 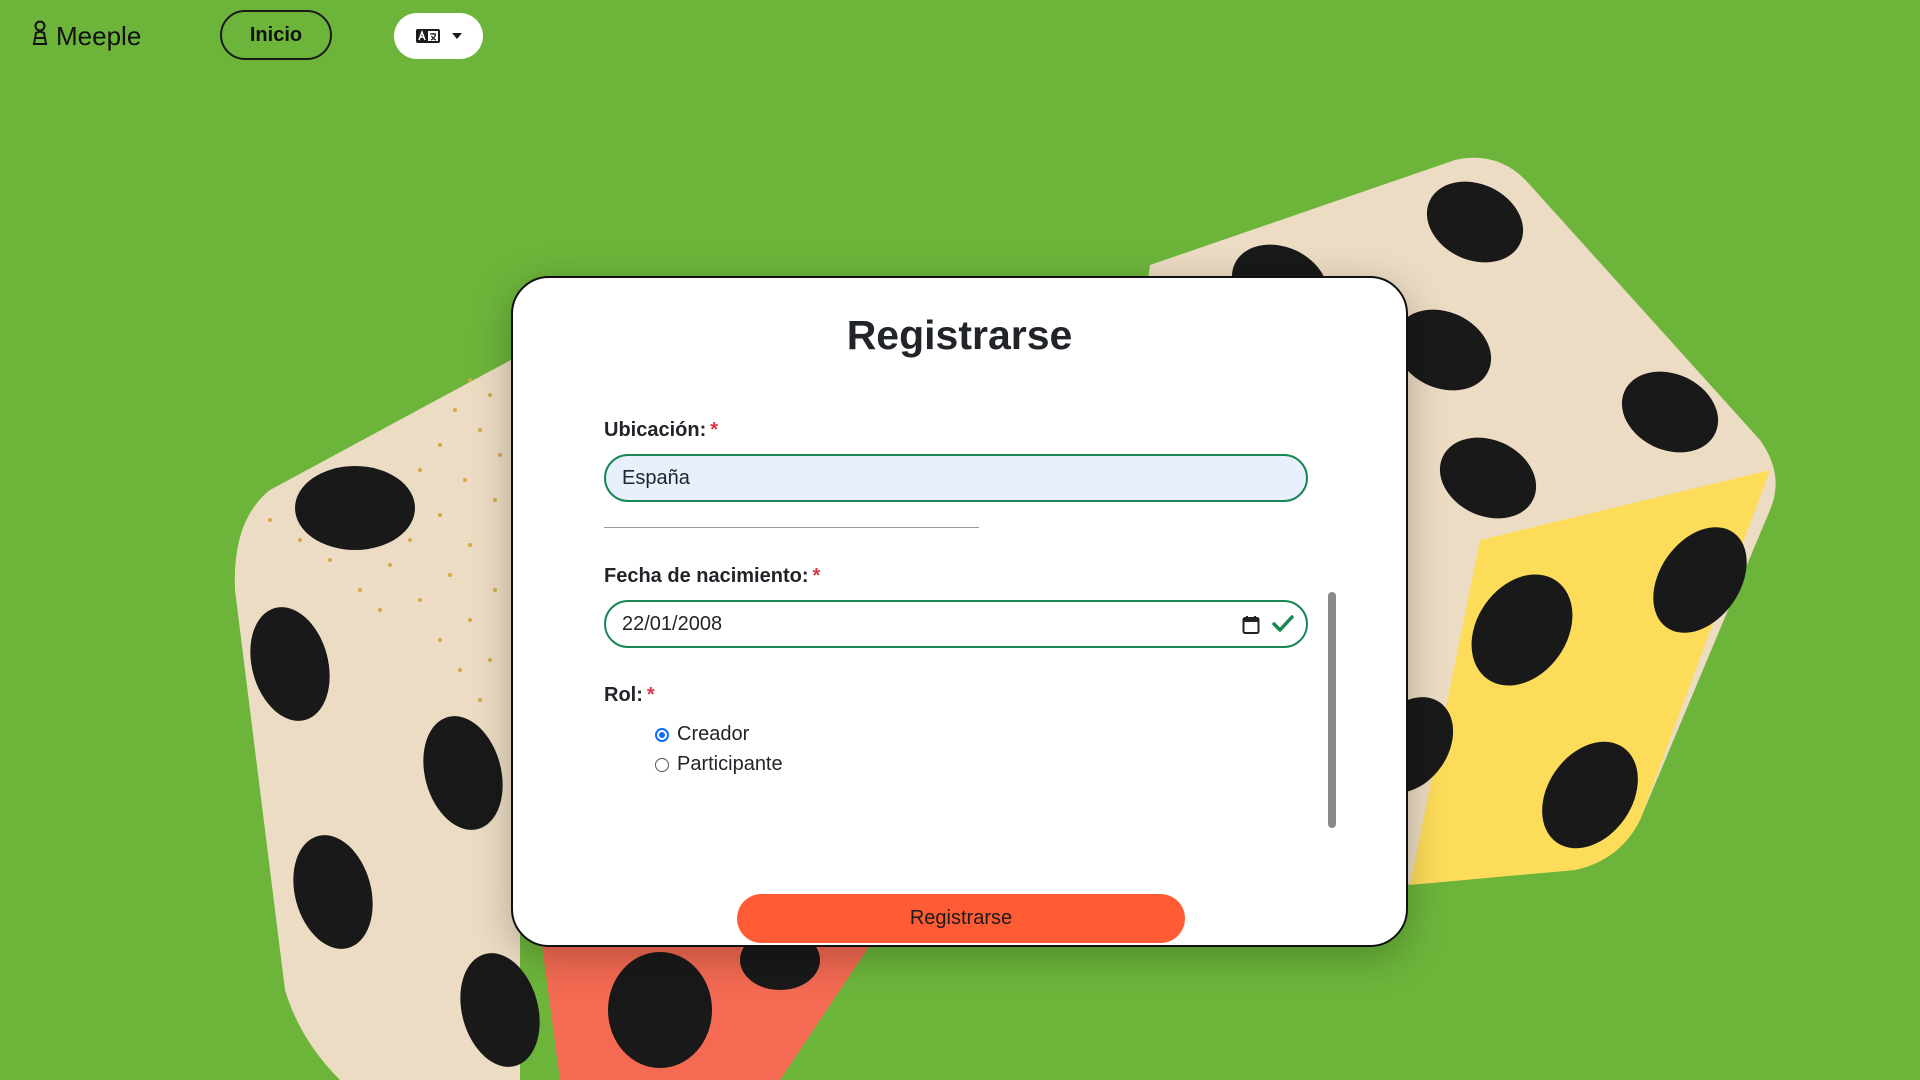 What do you see at coordinates (956, 478) in the screenshot?
I see `location-input: España` at bounding box center [956, 478].